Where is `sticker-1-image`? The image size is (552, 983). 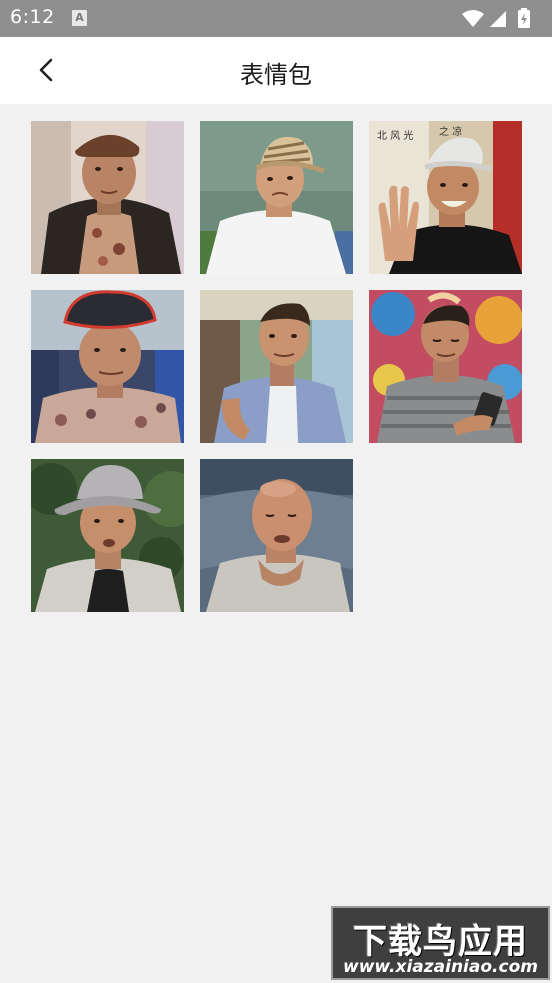 sticker-1-image is located at coordinates (107, 197).